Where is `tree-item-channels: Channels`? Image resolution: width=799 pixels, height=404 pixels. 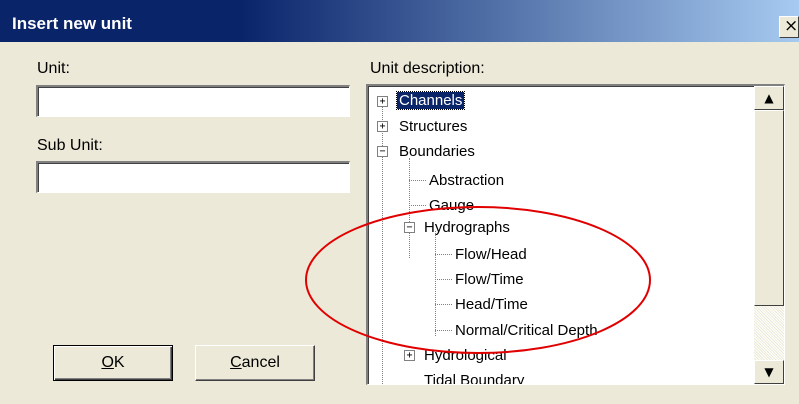 tree-item-channels: Channels is located at coordinates (430, 100).